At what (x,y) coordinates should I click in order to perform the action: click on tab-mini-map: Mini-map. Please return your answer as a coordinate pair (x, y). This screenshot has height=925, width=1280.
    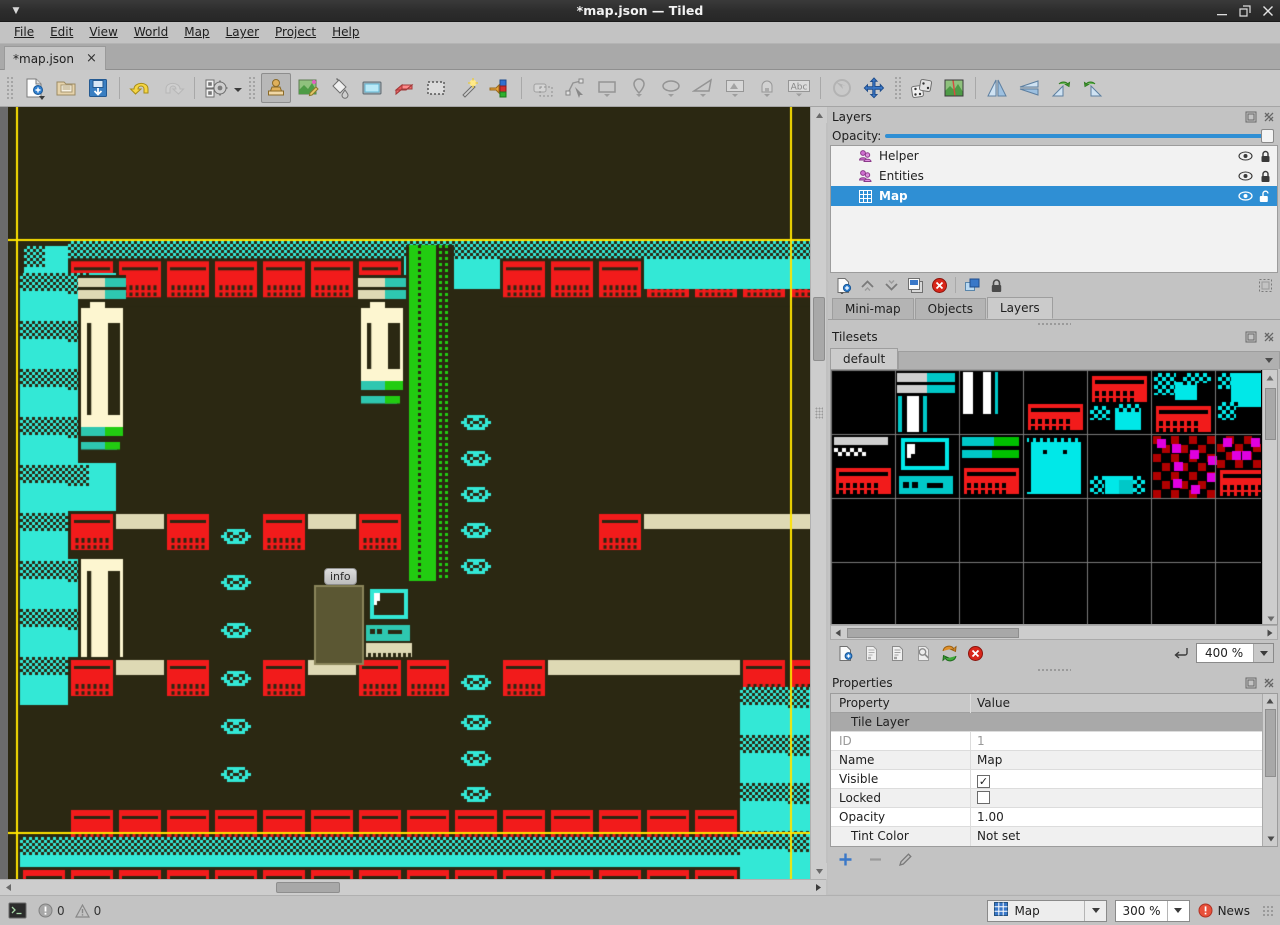
    Looking at the image, I should click on (873, 308).